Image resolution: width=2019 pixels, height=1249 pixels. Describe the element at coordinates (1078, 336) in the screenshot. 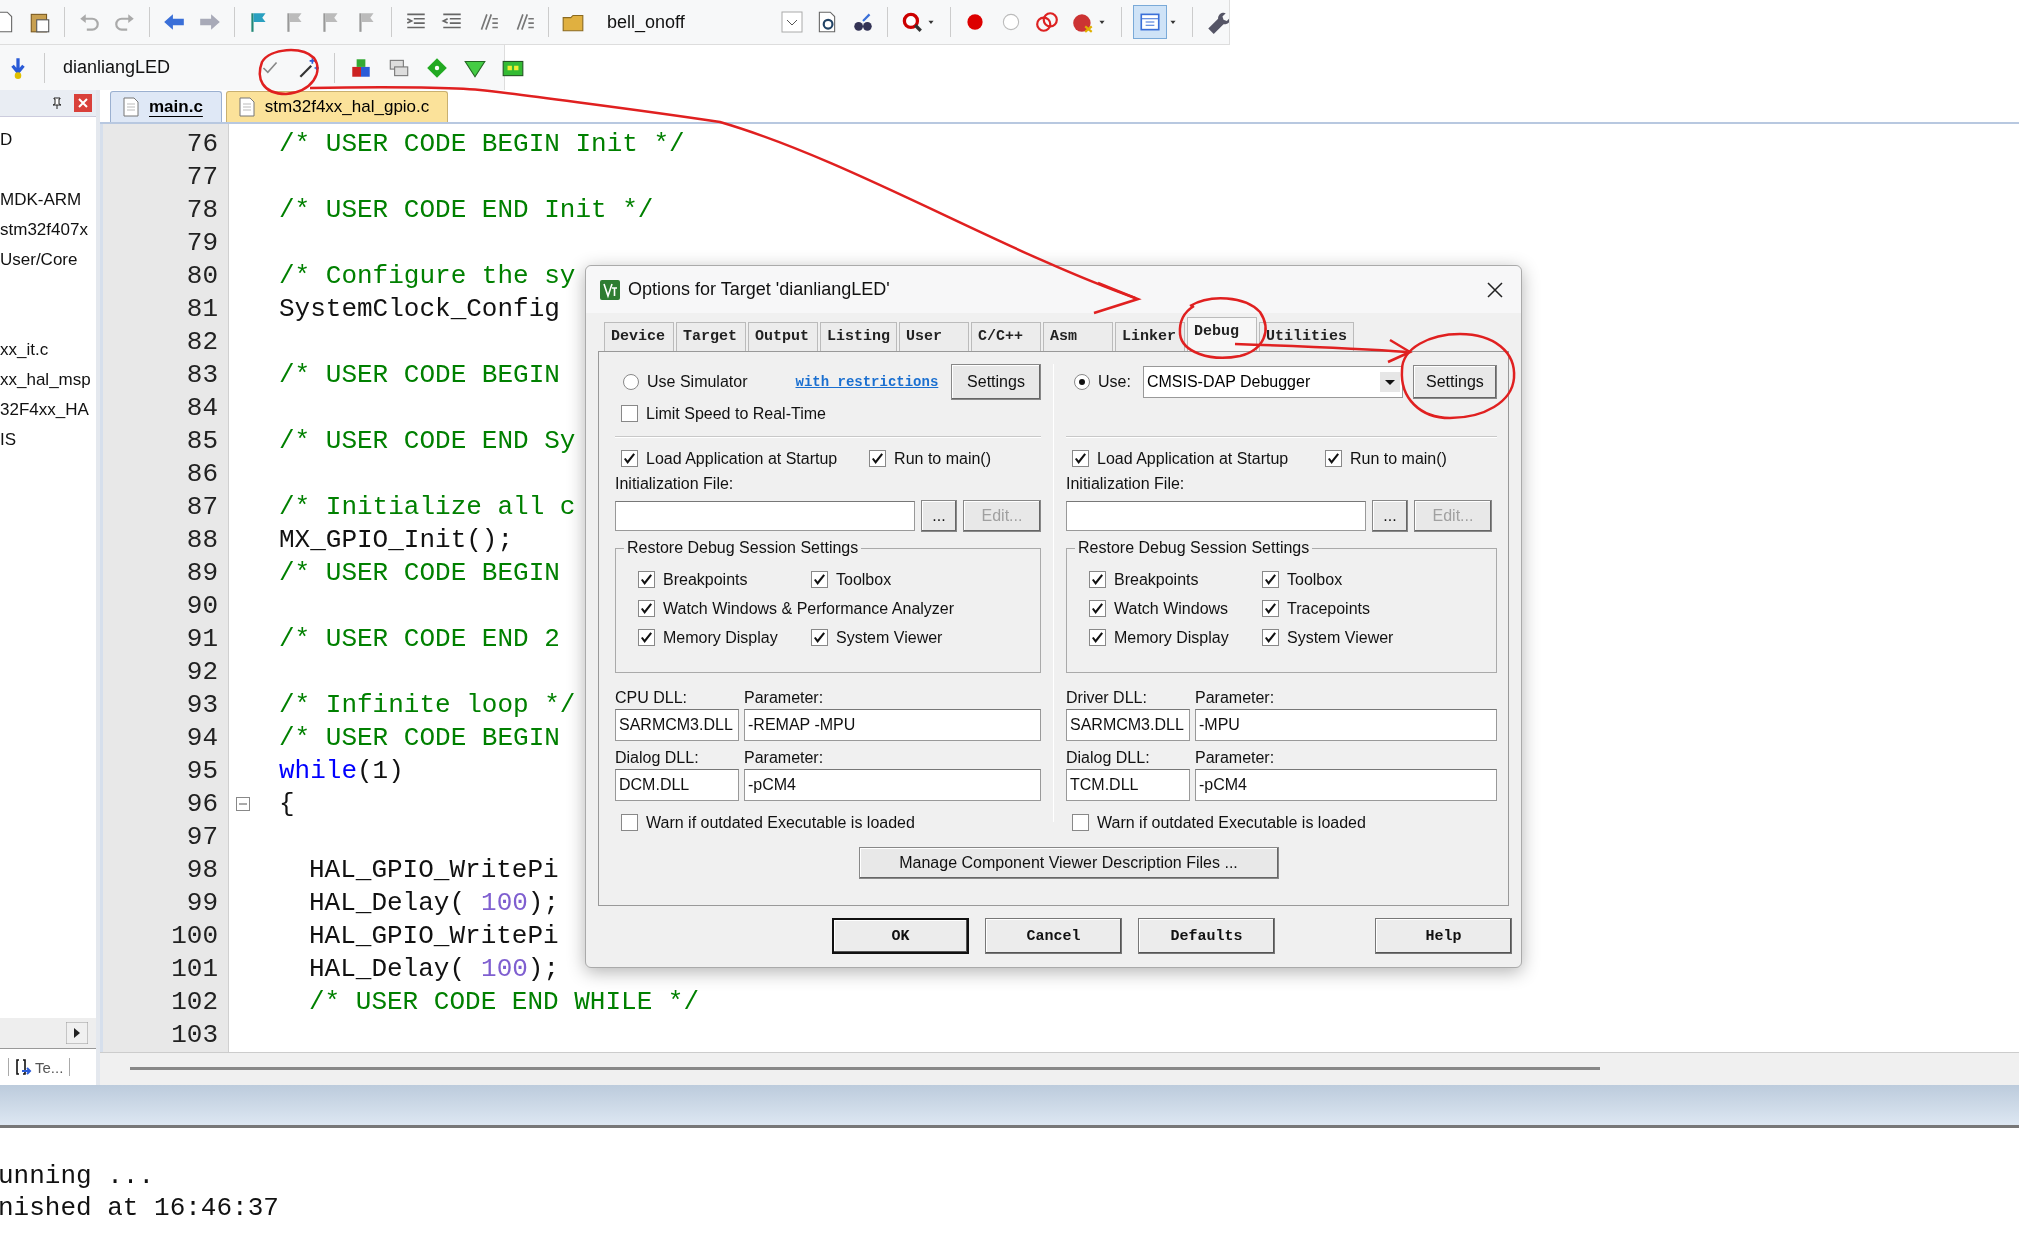

I see `dialog-tab: Asm` at that location.